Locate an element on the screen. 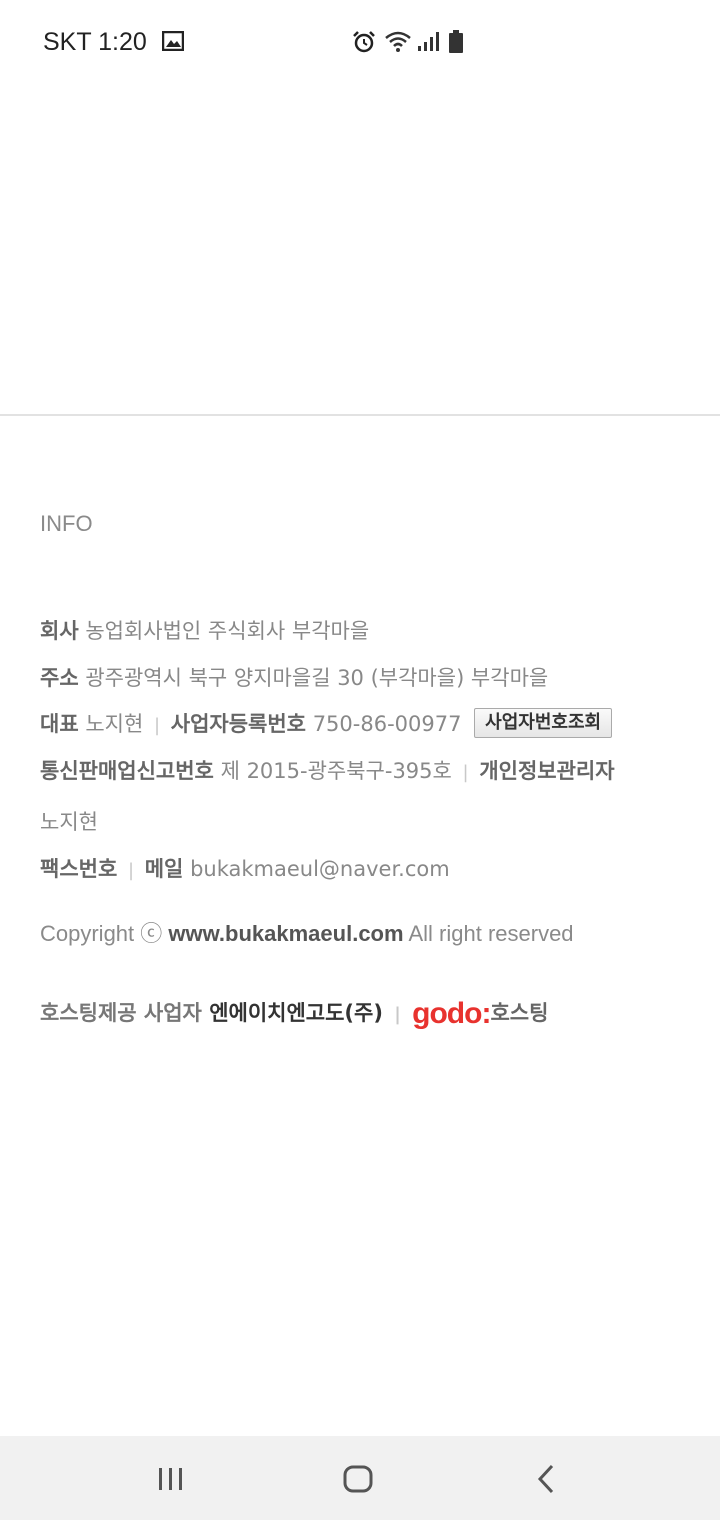 Image resolution: width=720 pixels, height=1520 pixels. battery-icon is located at coordinates (456, 41).